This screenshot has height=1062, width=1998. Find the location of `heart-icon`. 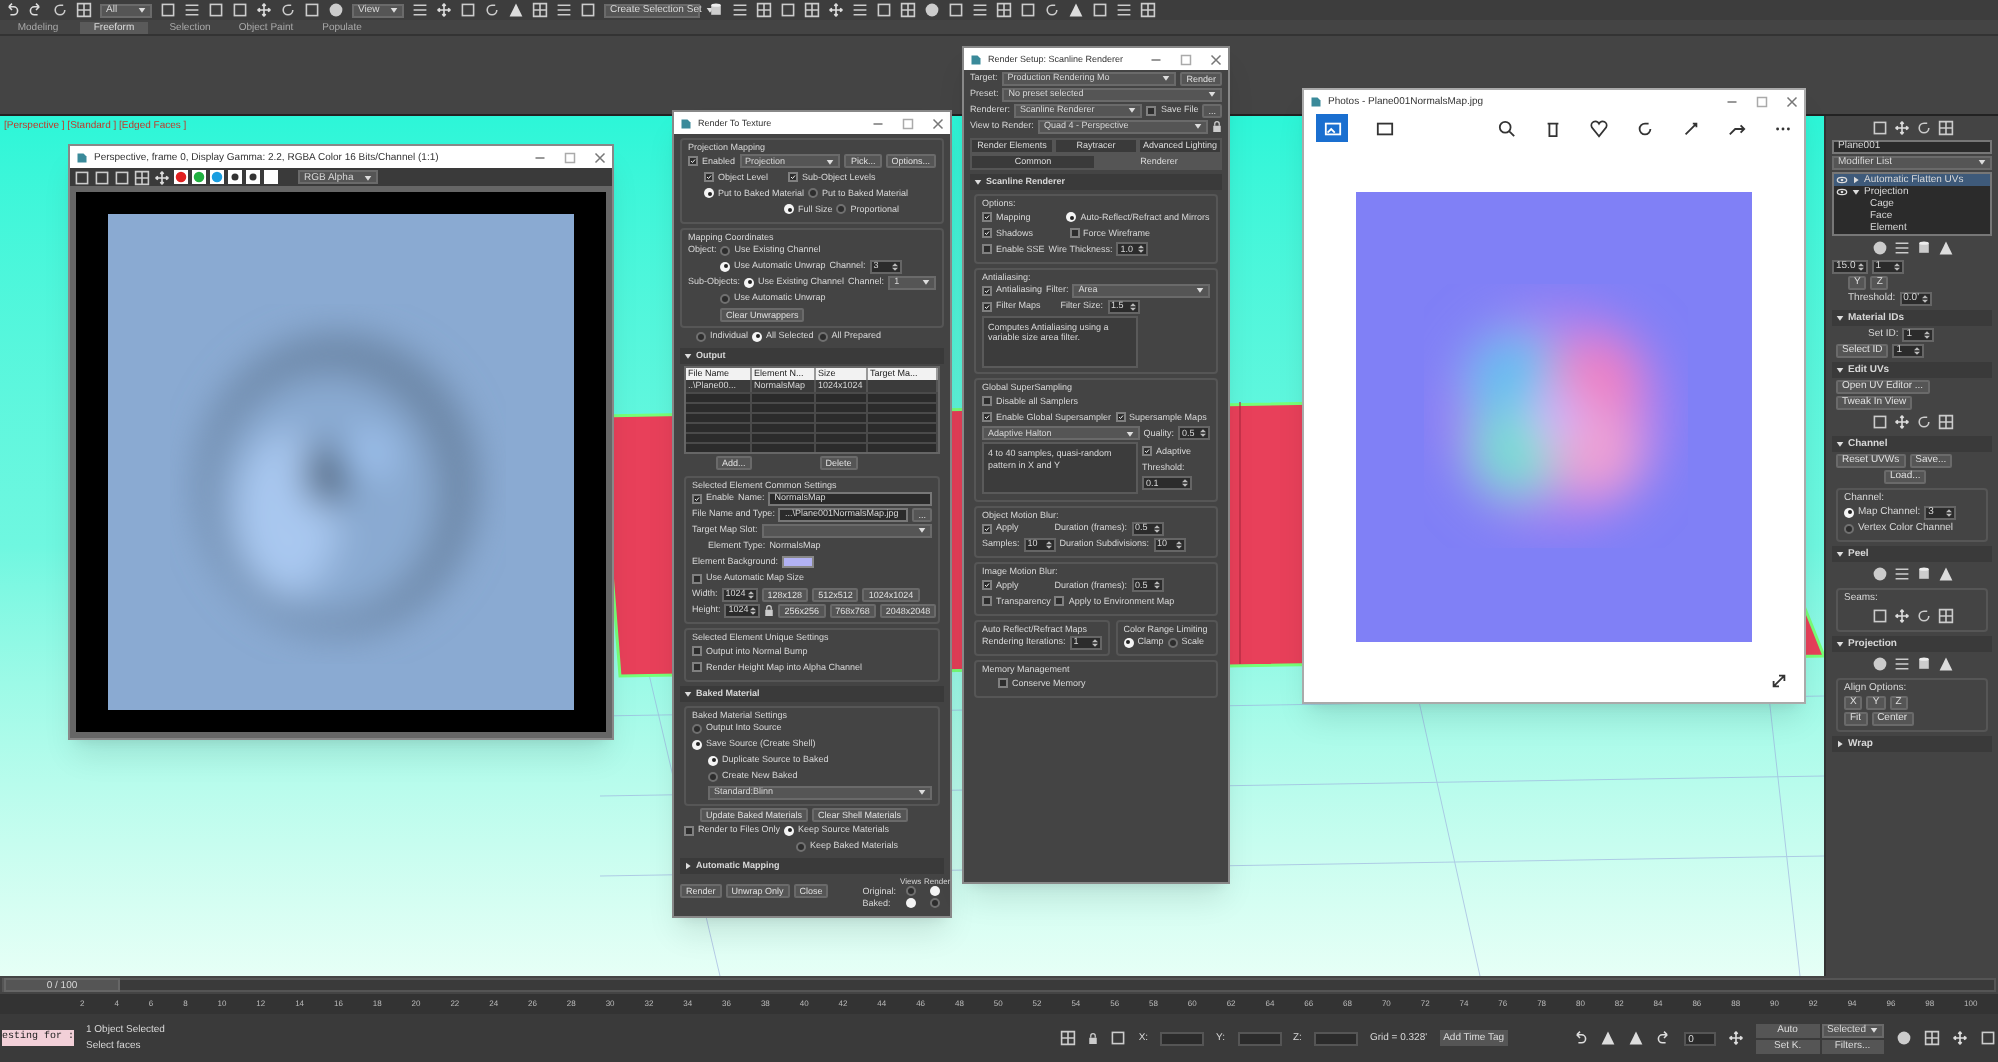

heart-icon is located at coordinates (1599, 128).